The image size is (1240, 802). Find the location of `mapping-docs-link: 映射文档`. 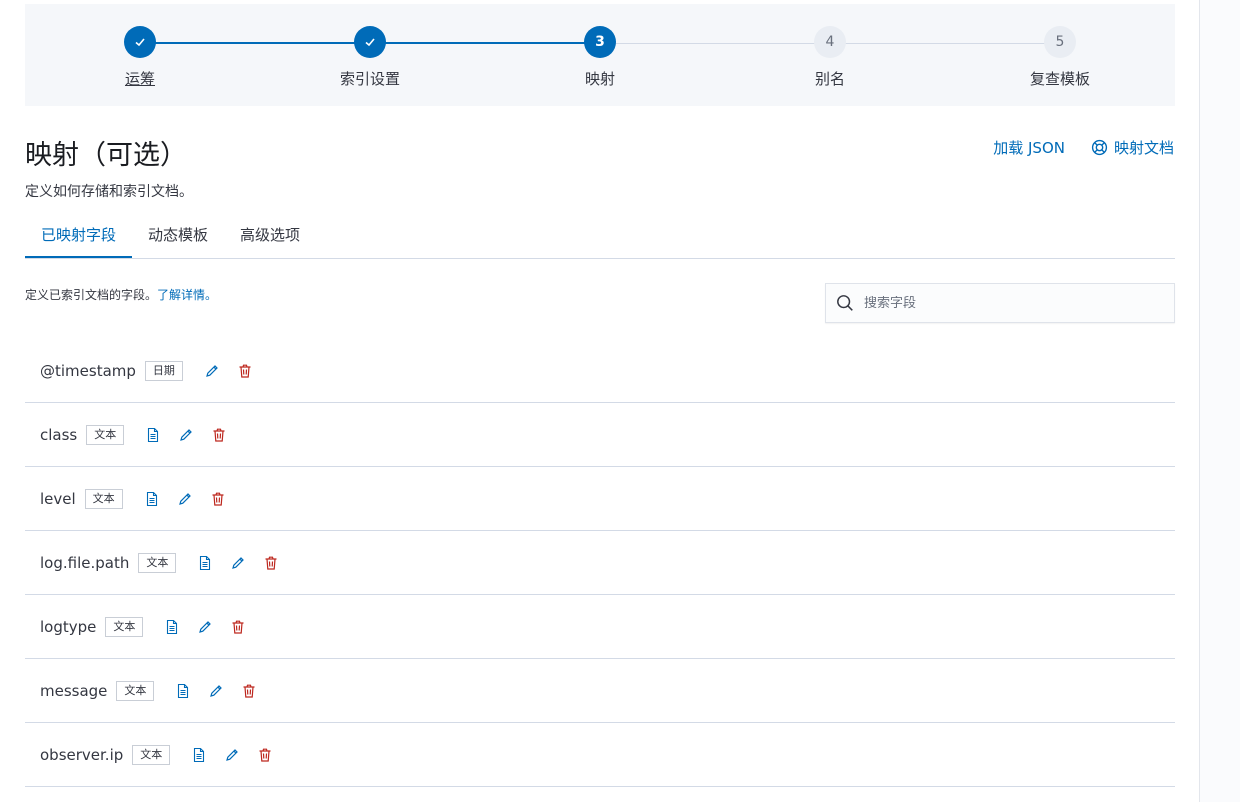

mapping-docs-link: 映射文档 is located at coordinates (1132, 147).